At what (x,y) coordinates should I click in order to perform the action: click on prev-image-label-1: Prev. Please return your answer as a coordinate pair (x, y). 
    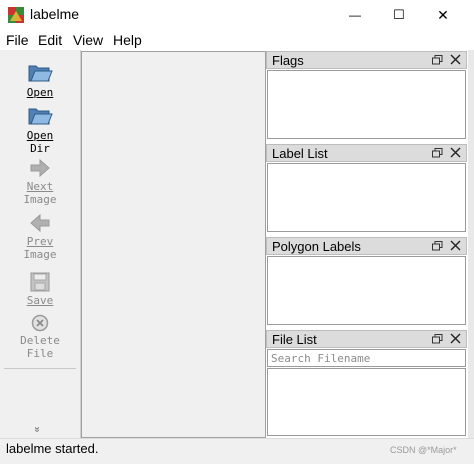
    Looking at the image, I should click on (40, 241).